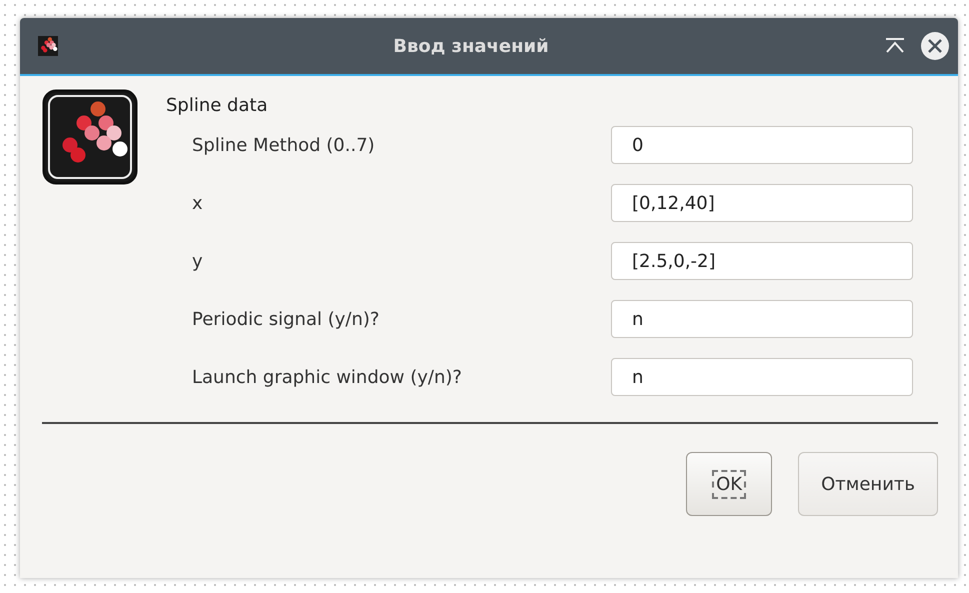 Image resolution: width=969 pixels, height=593 pixels. Describe the element at coordinates (762, 261) in the screenshot. I see `input-field: [2.5,0,-2]` at that location.